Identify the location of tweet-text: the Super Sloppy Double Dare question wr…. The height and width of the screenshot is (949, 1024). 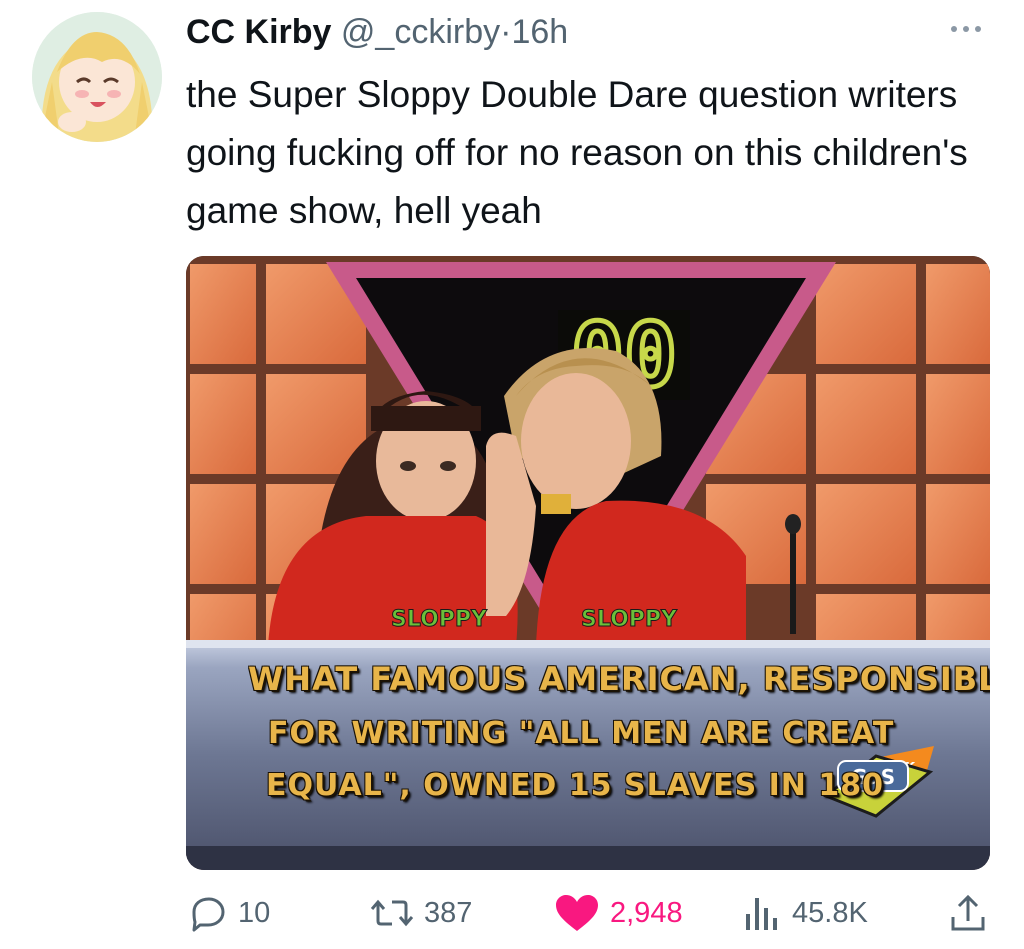
(577, 152).